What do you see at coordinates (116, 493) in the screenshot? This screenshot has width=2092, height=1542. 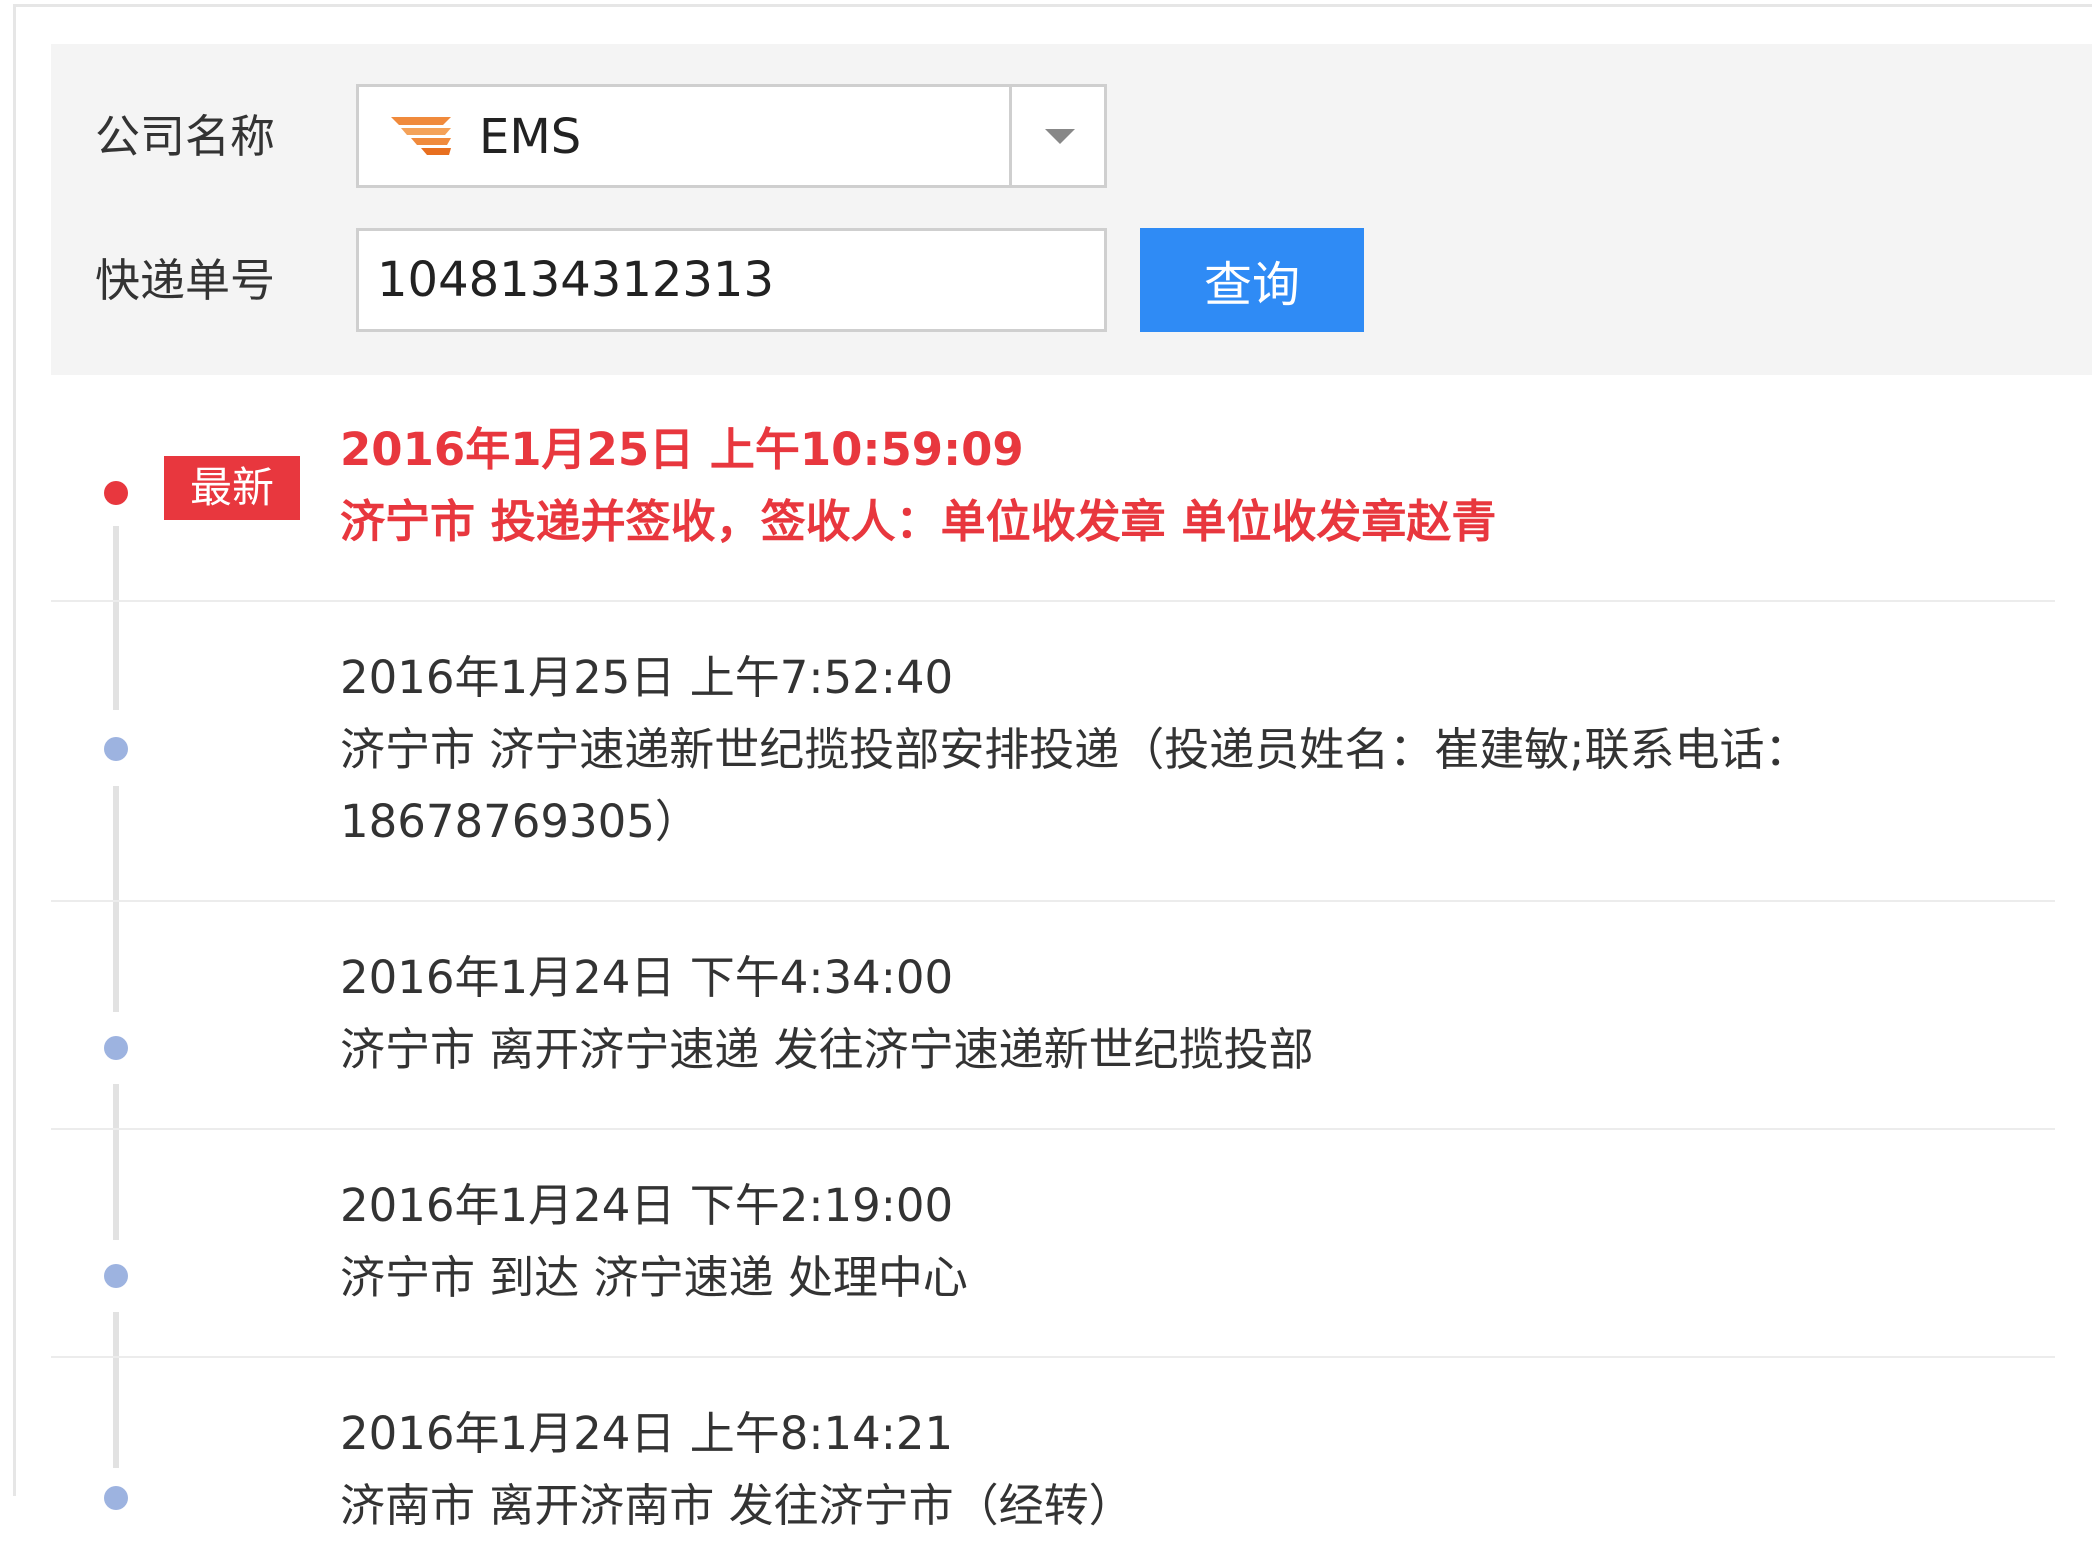 I see `timeline-dot-latest` at bounding box center [116, 493].